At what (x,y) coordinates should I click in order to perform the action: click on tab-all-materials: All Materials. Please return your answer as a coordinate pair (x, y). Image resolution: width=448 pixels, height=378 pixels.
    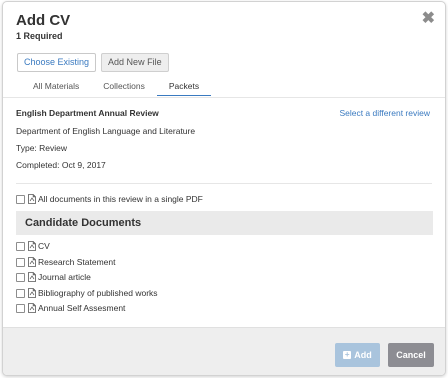
    Looking at the image, I should click on (56, 88).